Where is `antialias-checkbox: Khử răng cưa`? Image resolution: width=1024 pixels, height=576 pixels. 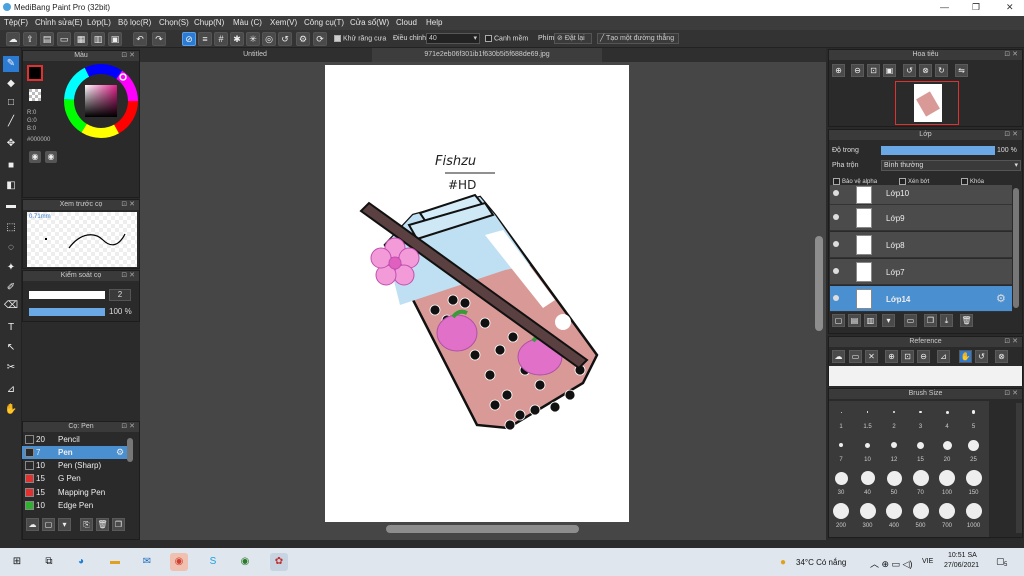
antialias-checkbox: Khử răng cưa is located at coordinates (360, 38).